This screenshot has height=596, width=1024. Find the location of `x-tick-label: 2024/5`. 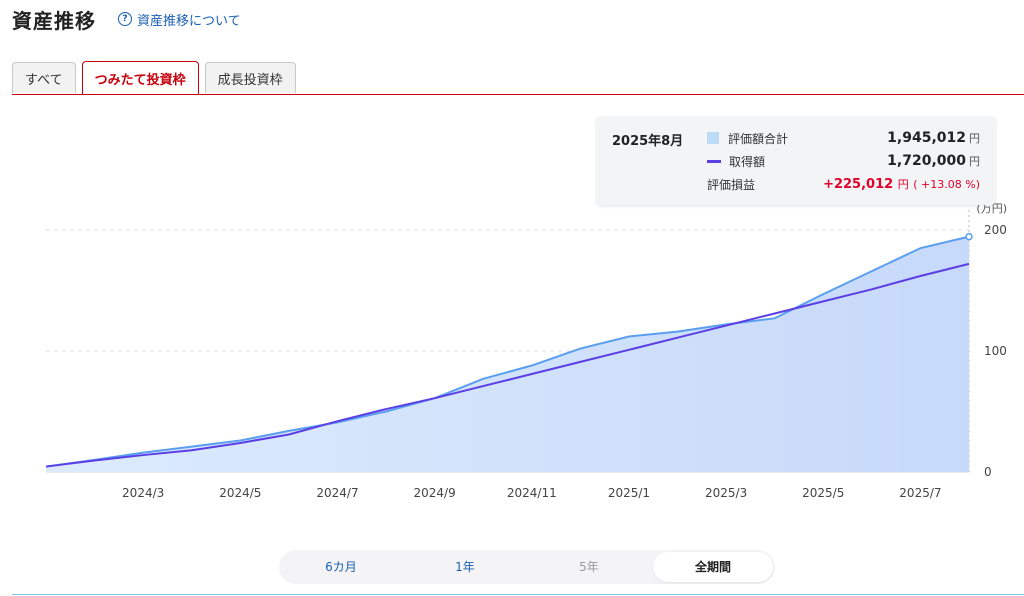

x-tick-label: 2024/5 is located at coordinates (240, 493).